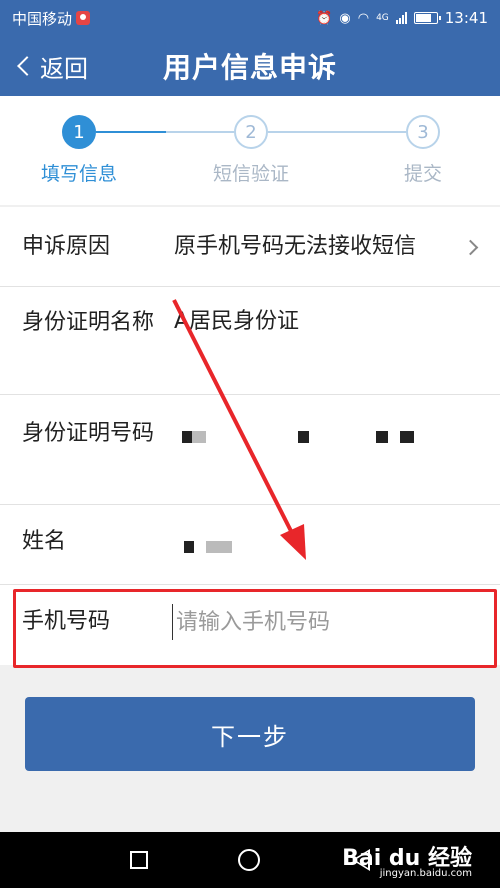 Image resolution: width=500 pixels, height=888 pixels. Describe the element at coordinates (88, 322) in the screenshot. I see `id-type-label: 身份证明名称` at that location.